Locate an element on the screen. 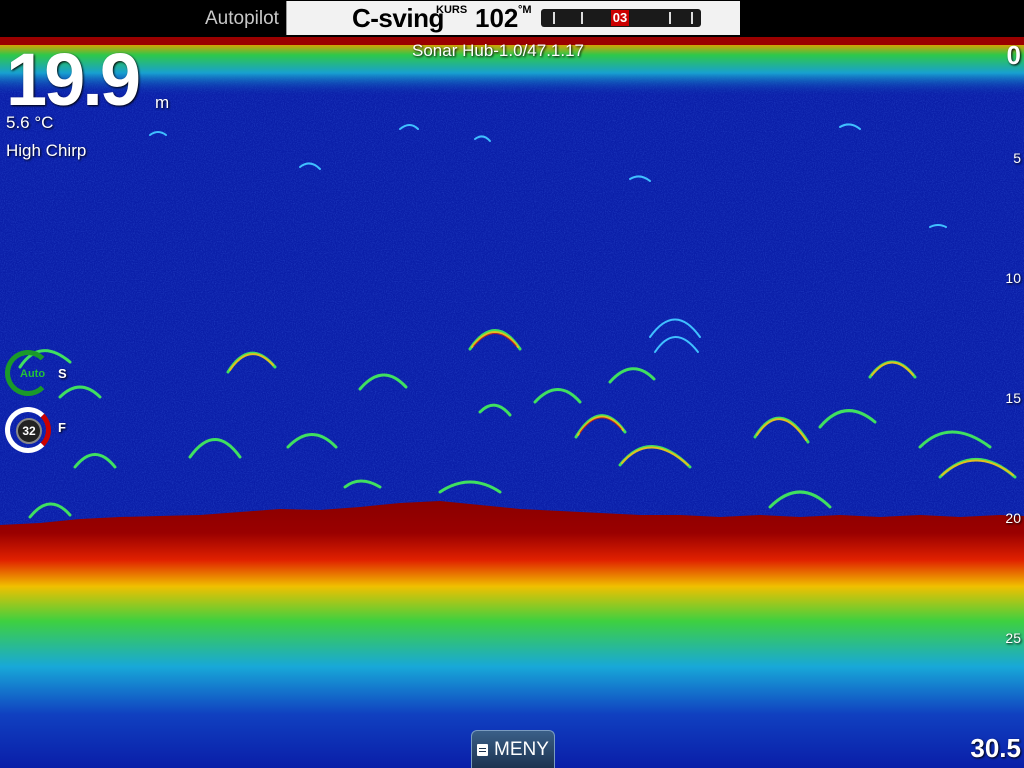 The height and width of the screenshot is (768, 1024). depth-scale-label: 10 is located at coordinates (1013, 278).